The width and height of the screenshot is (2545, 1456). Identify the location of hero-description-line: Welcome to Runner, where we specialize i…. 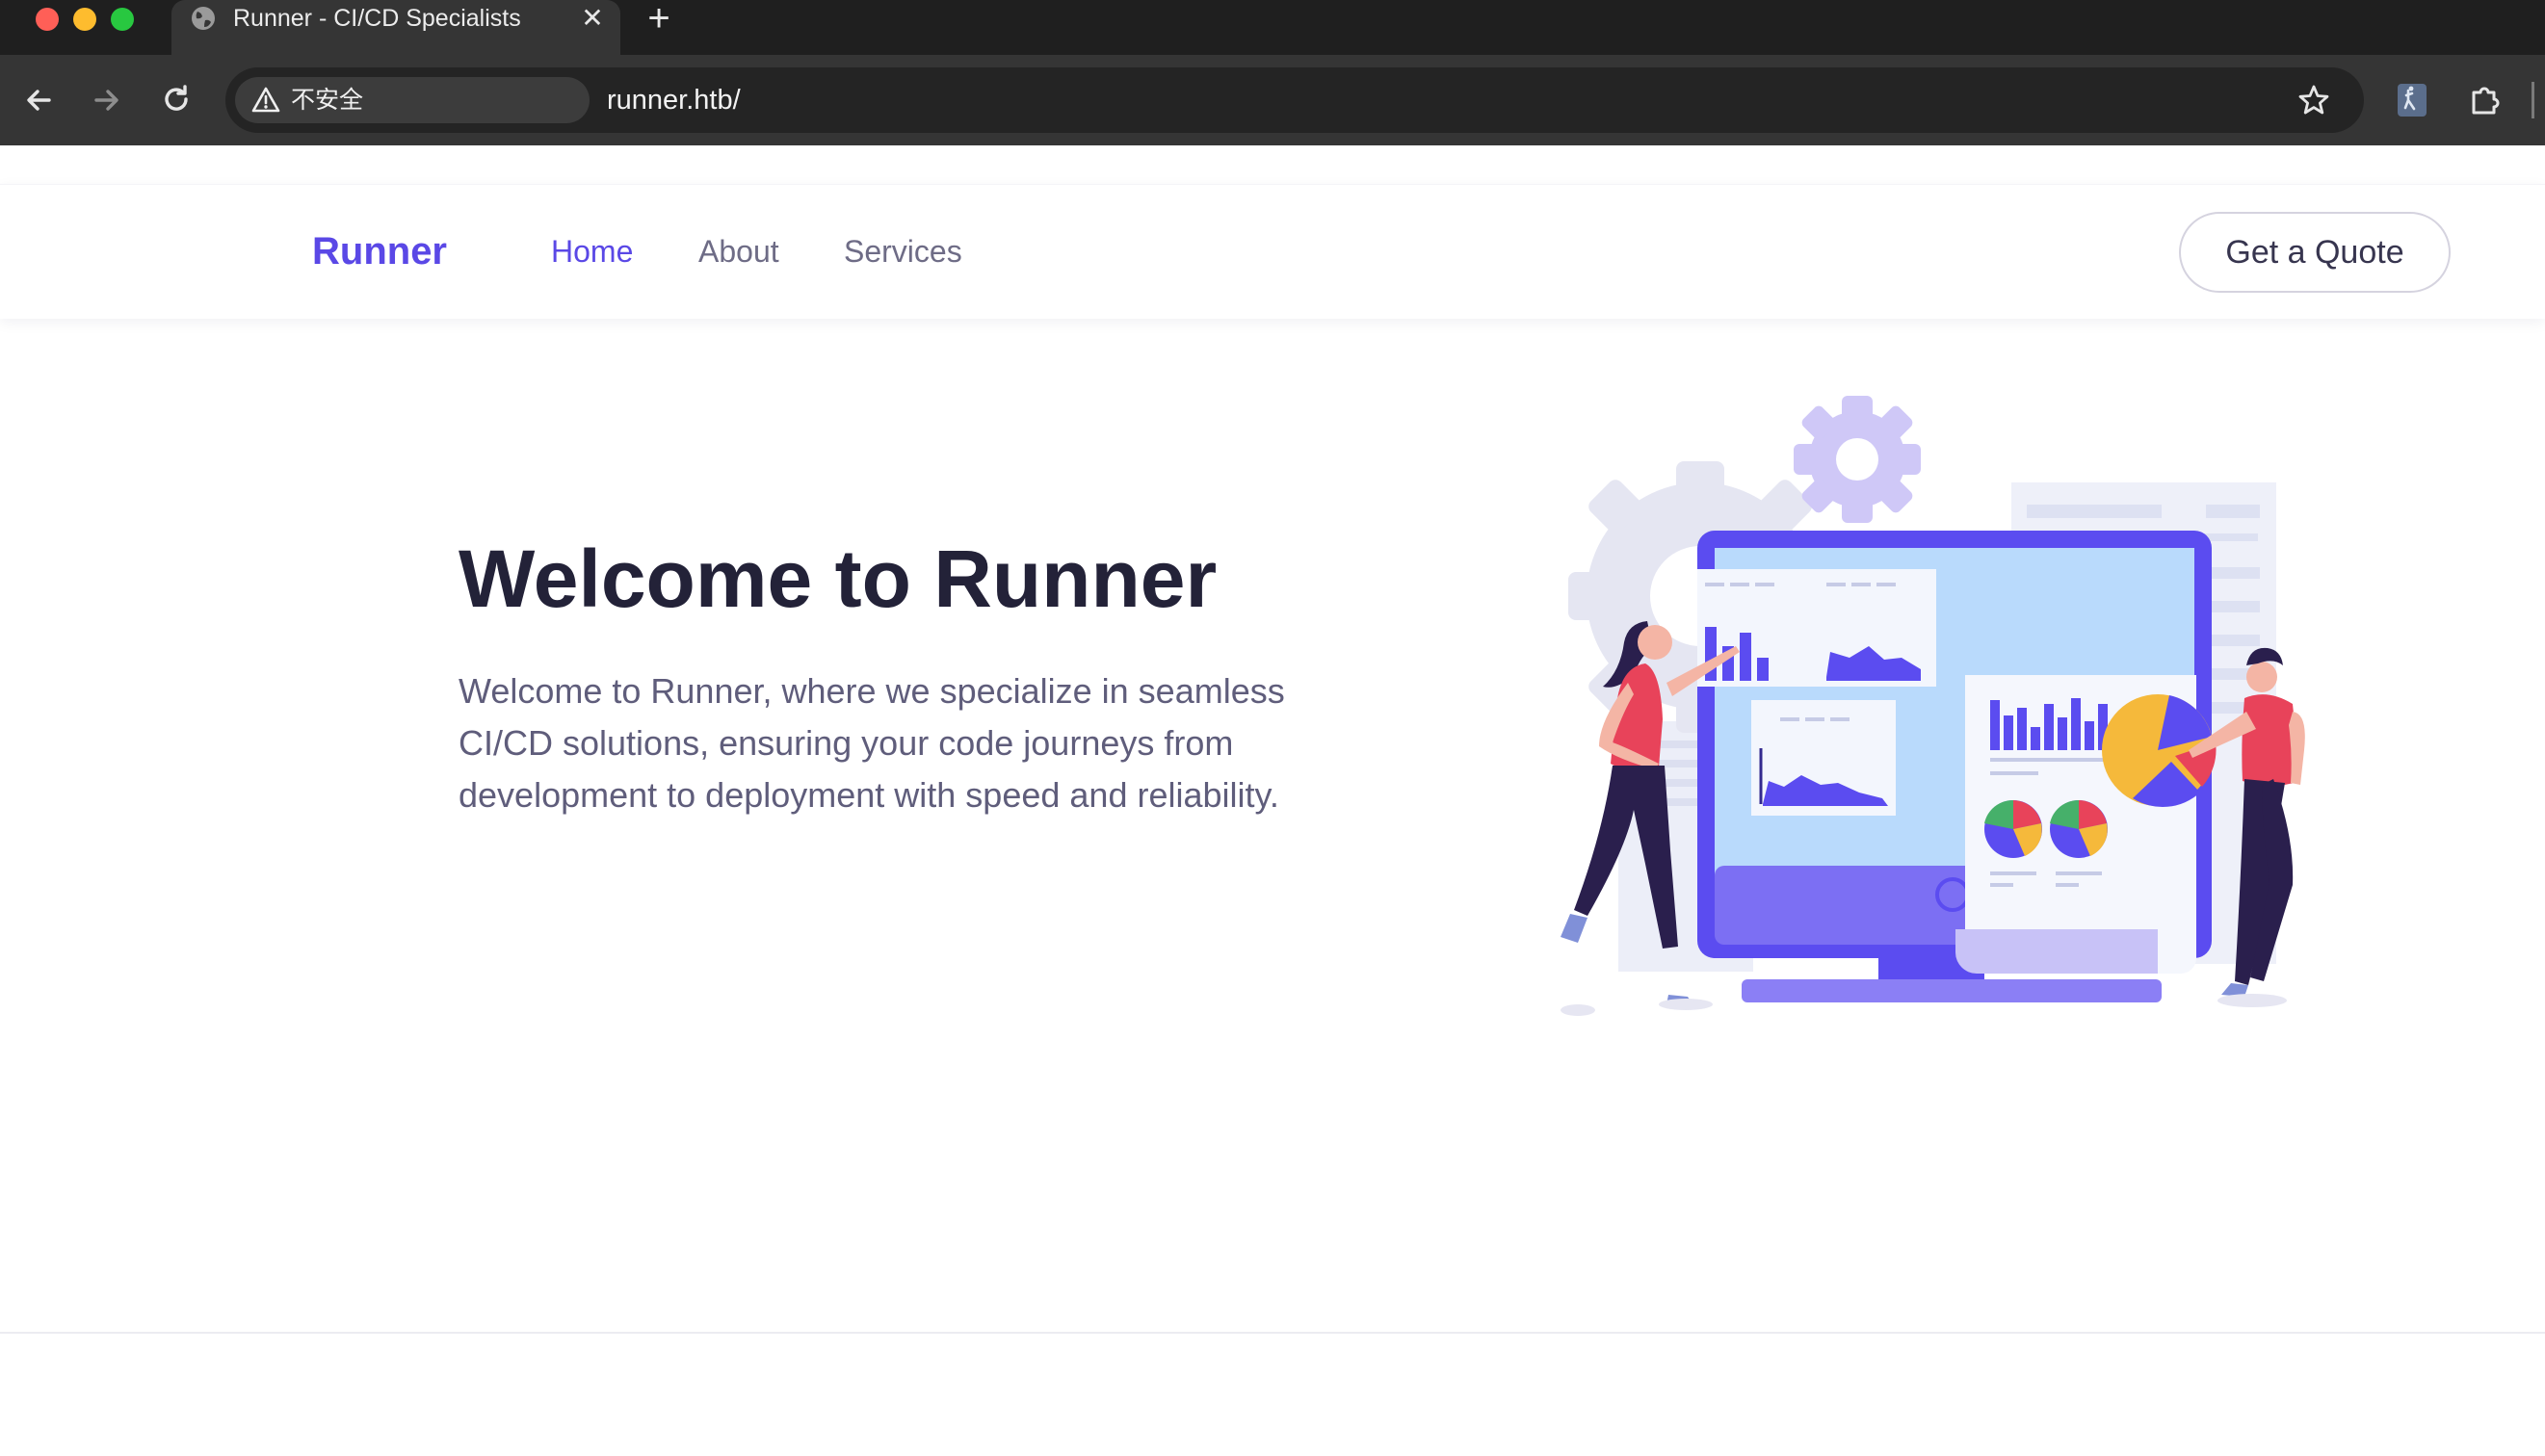
(872, 691).